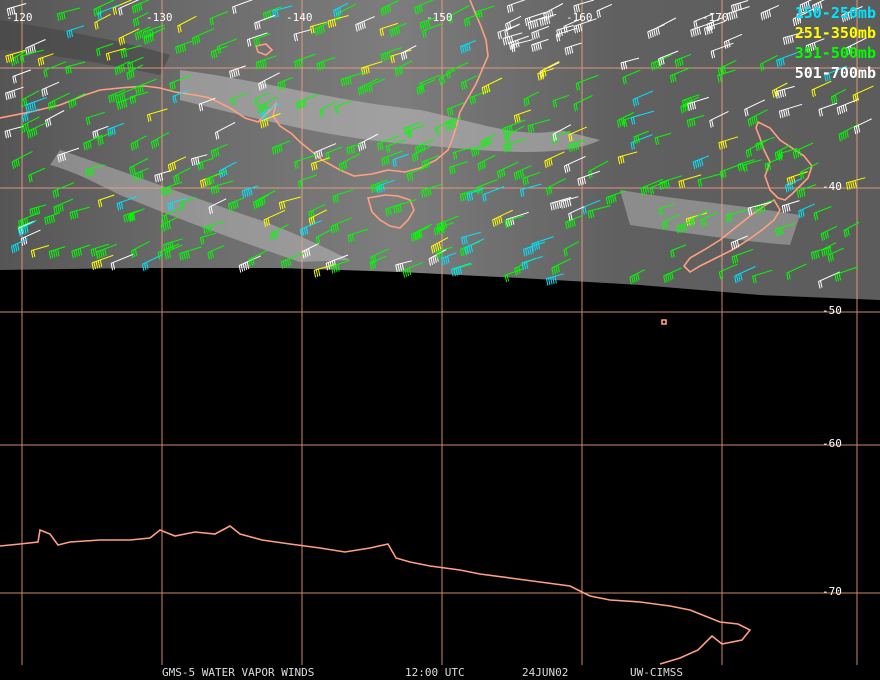 The height and width of the screenshot is (680, 880). Describe the element at coordinates (832, 186) in the screenshot. I see `latitude-label: -40` at that location.